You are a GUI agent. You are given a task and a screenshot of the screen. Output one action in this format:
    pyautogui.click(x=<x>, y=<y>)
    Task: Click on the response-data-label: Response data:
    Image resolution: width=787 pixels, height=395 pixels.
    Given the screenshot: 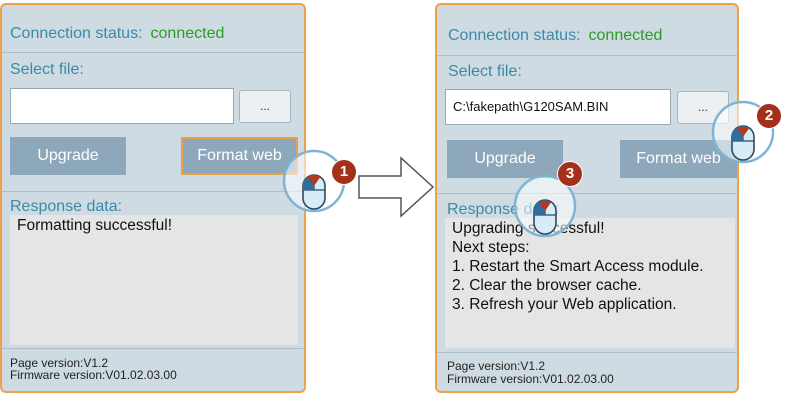 What is the action you would take?
    pyautogui.click(x=66, y=206)
    